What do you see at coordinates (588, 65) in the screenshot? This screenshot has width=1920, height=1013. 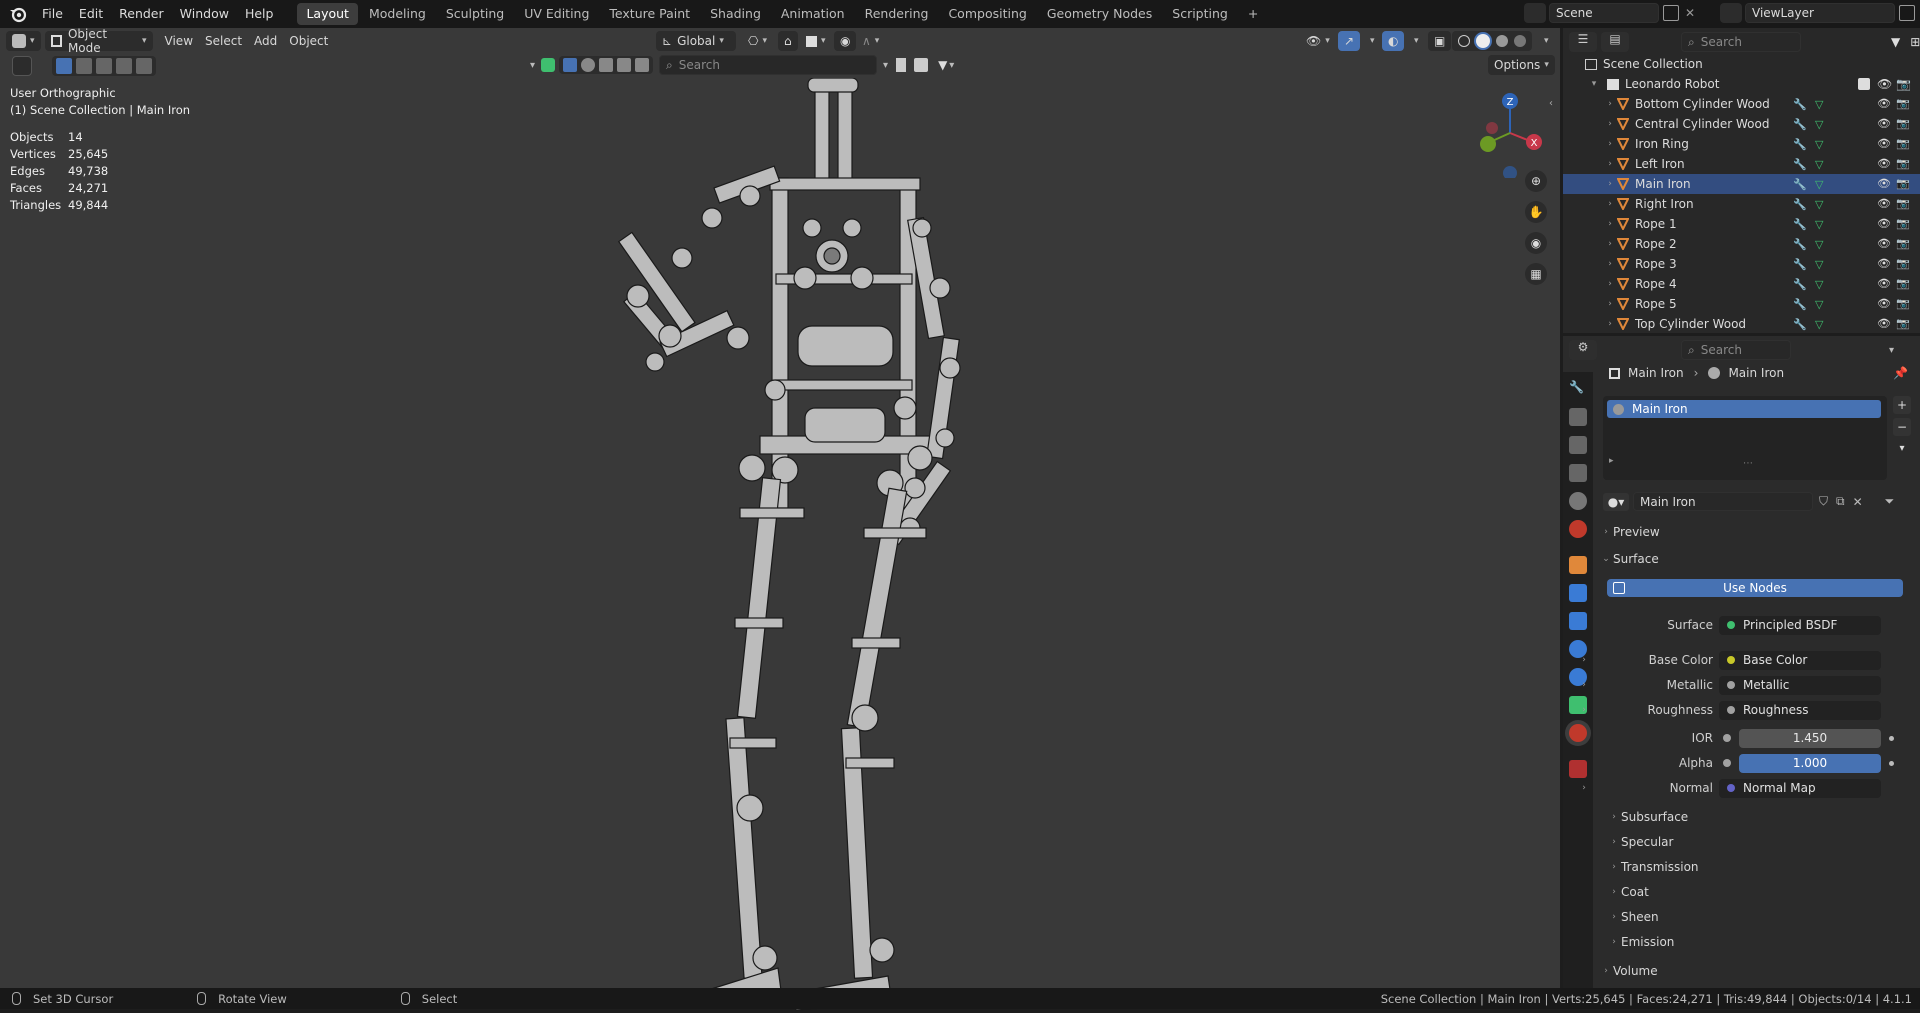 I see `light-filter-icon` at bounding box center [588, 65].